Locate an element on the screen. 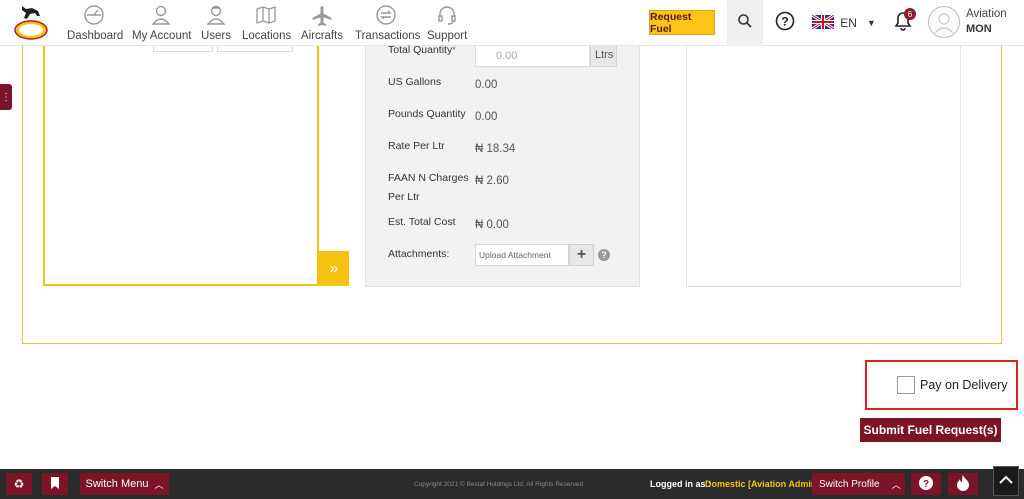 The height and width of the screenshot is (499, 1024). nav-my-account: My Account is located at coordinates (162, 23).